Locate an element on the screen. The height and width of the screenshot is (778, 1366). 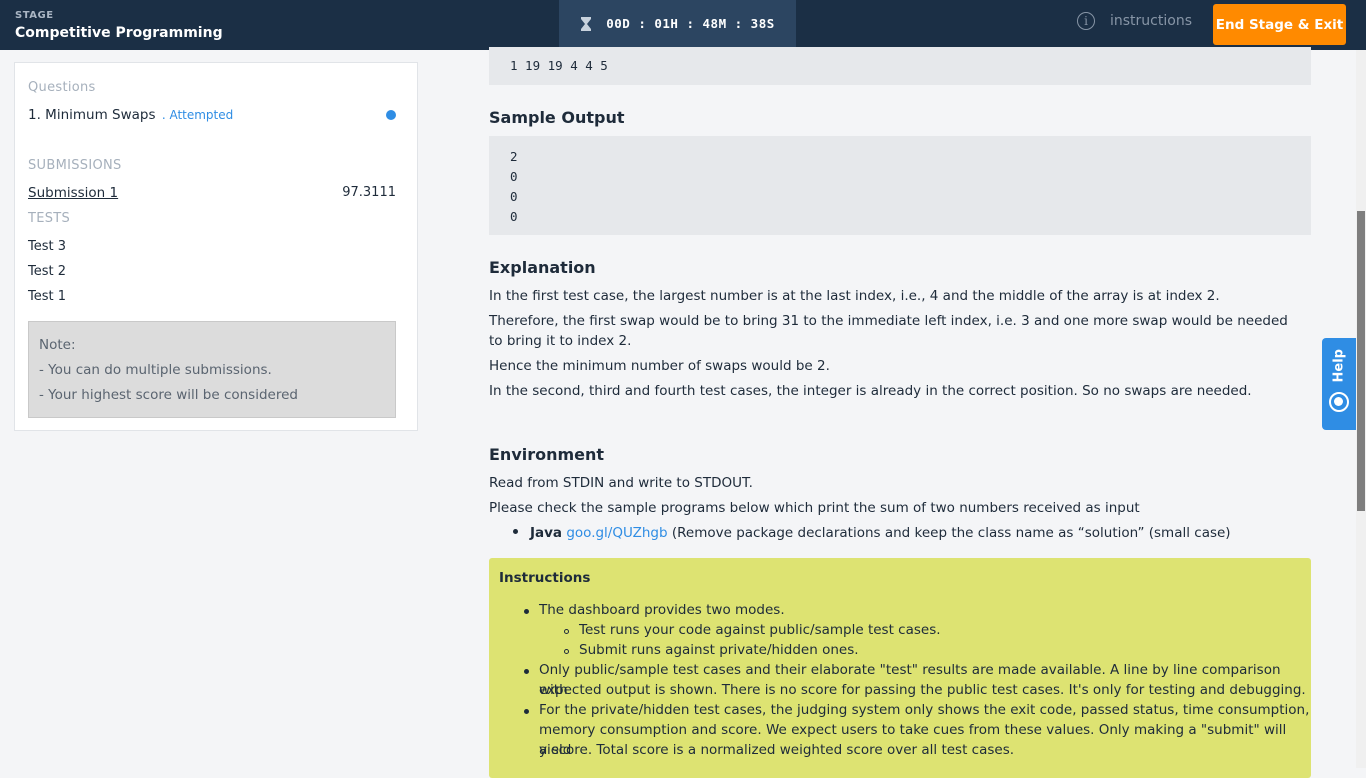
submissions-heading: SUBMISSIONS is located at coordinates (75, 165).